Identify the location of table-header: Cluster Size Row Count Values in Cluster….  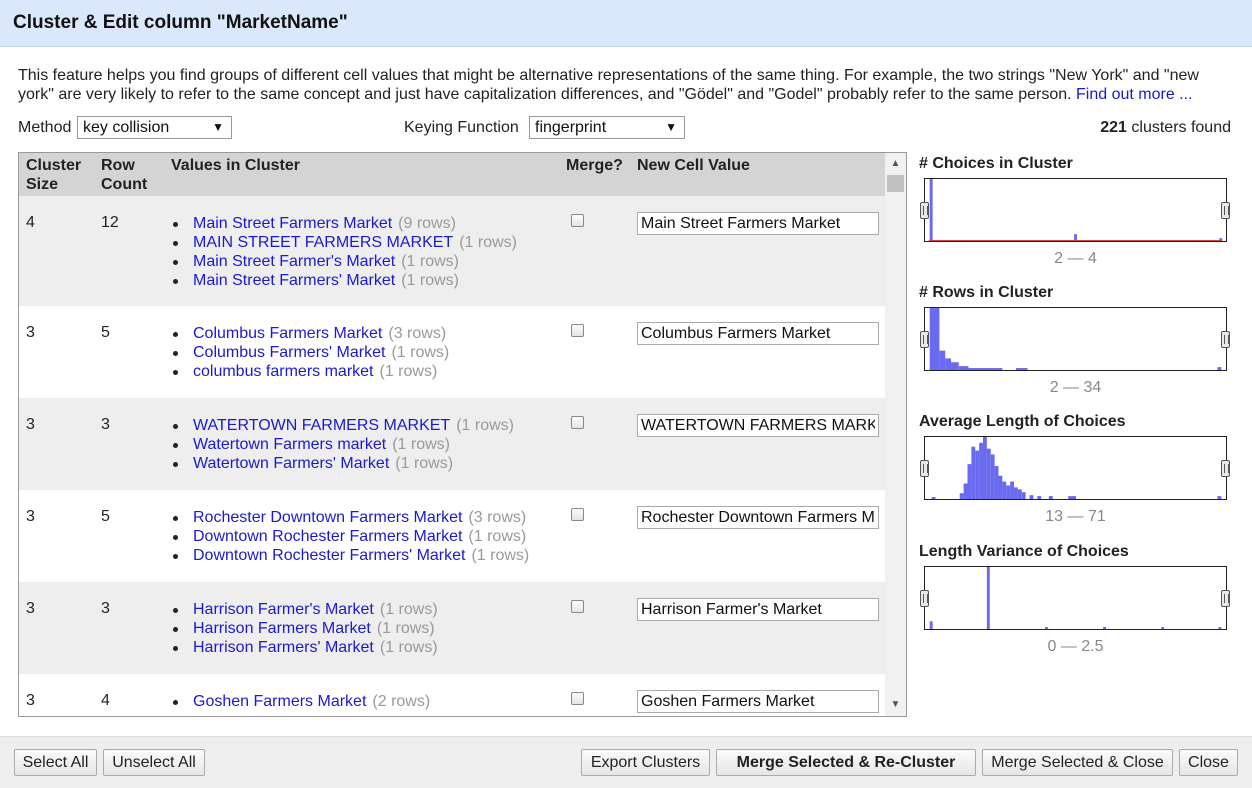
(452, 174).